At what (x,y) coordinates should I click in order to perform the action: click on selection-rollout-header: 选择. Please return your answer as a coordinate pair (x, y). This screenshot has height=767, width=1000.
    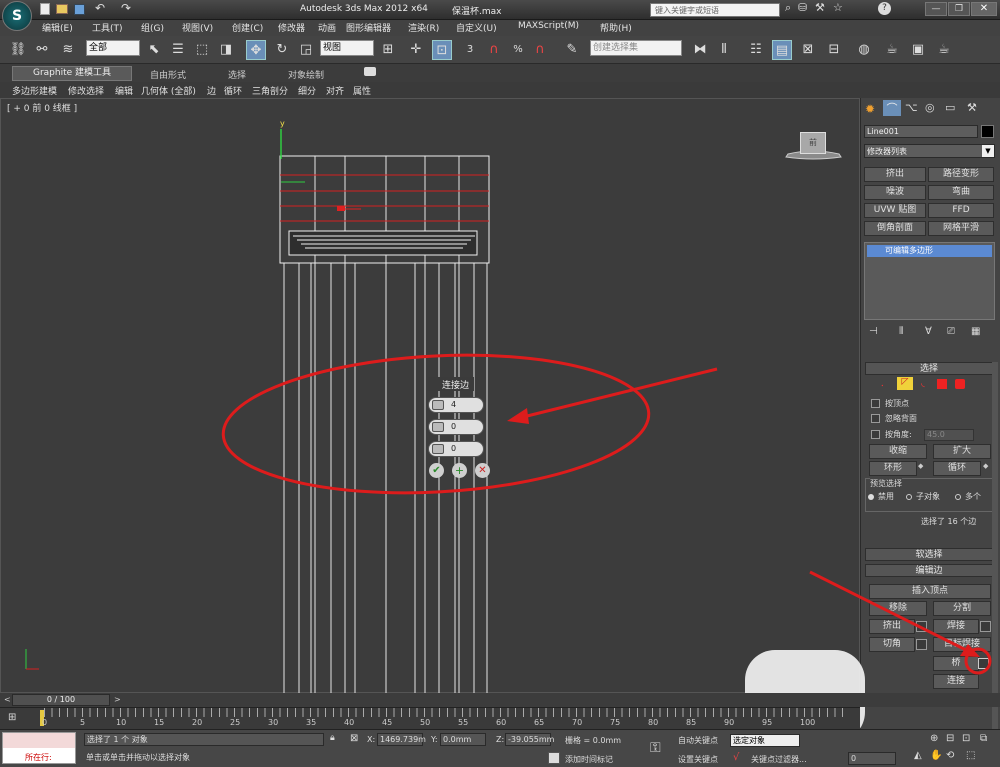
    Looking at the image, I should click on (929, 368).